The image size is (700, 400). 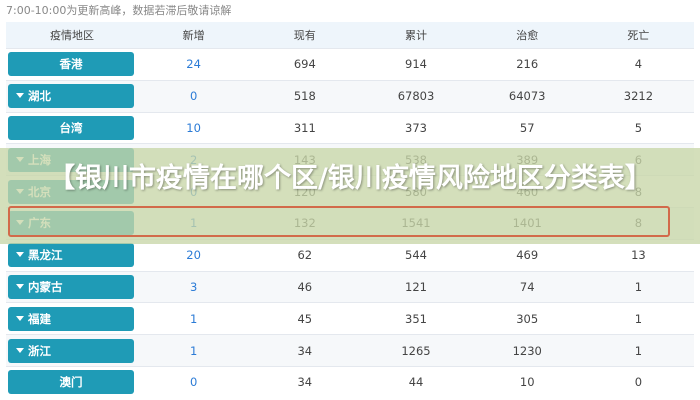 I want to click on region-label: 澳门, so click(x=71, y=382).